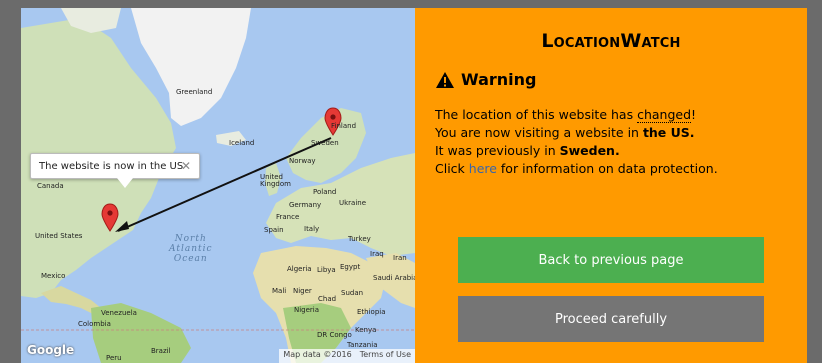  I want to click on google-logo: Google, so click(50, 350).